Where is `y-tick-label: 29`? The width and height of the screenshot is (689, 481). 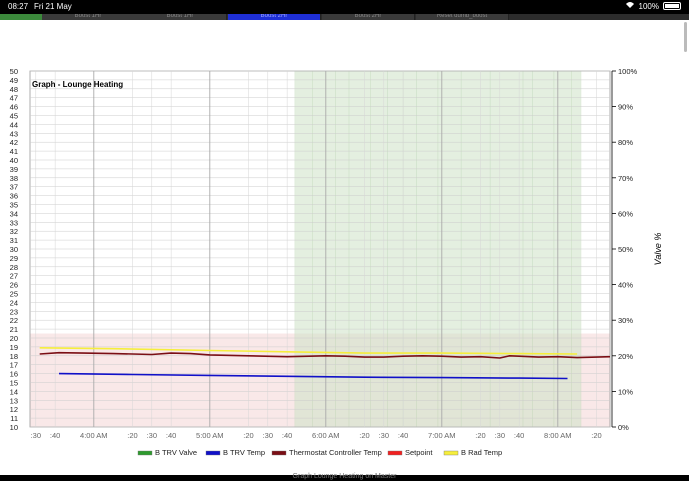 y-tick-label: 29 is located at coordinates (14, 258).